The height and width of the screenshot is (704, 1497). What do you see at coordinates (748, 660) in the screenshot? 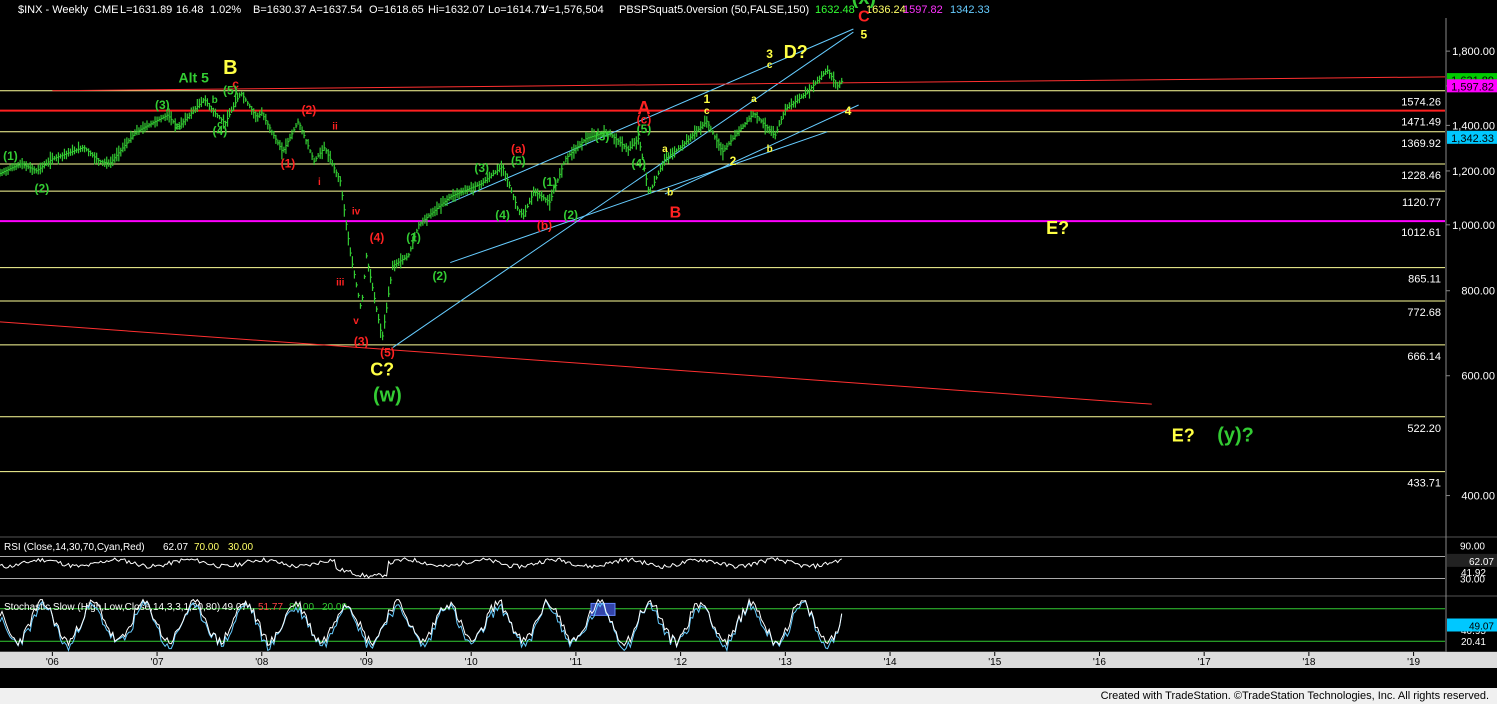
I see `time-axis-strip` at bounding box center [748, 660].